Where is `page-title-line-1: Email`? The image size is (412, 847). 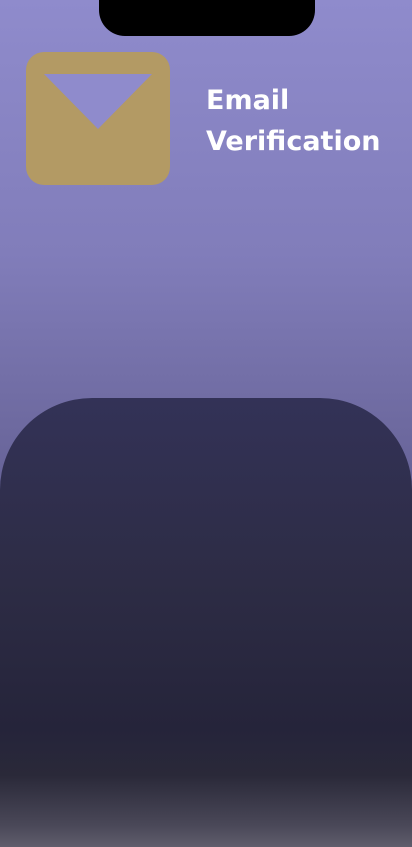
page-title-line-1: Email is located at coordinates (248, 100).